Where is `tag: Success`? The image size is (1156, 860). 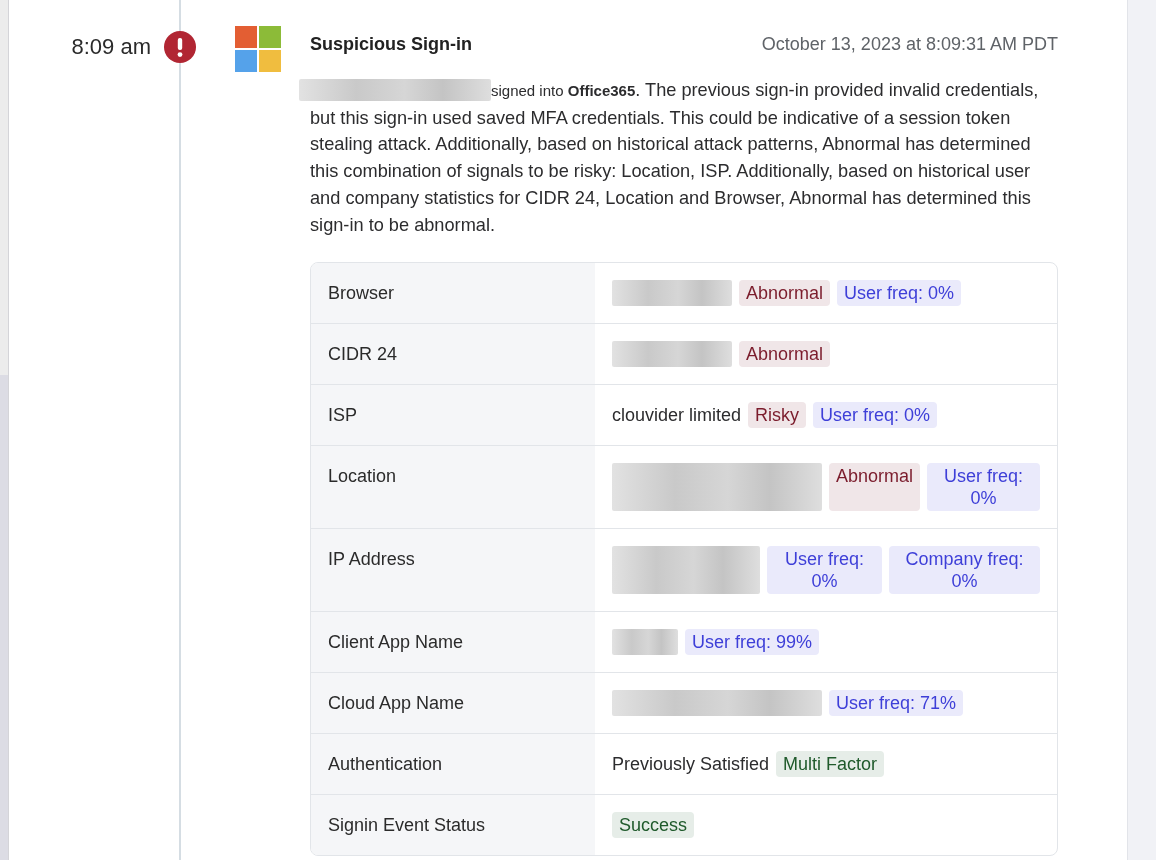 tag: Success is located at coordinates (653, 825).